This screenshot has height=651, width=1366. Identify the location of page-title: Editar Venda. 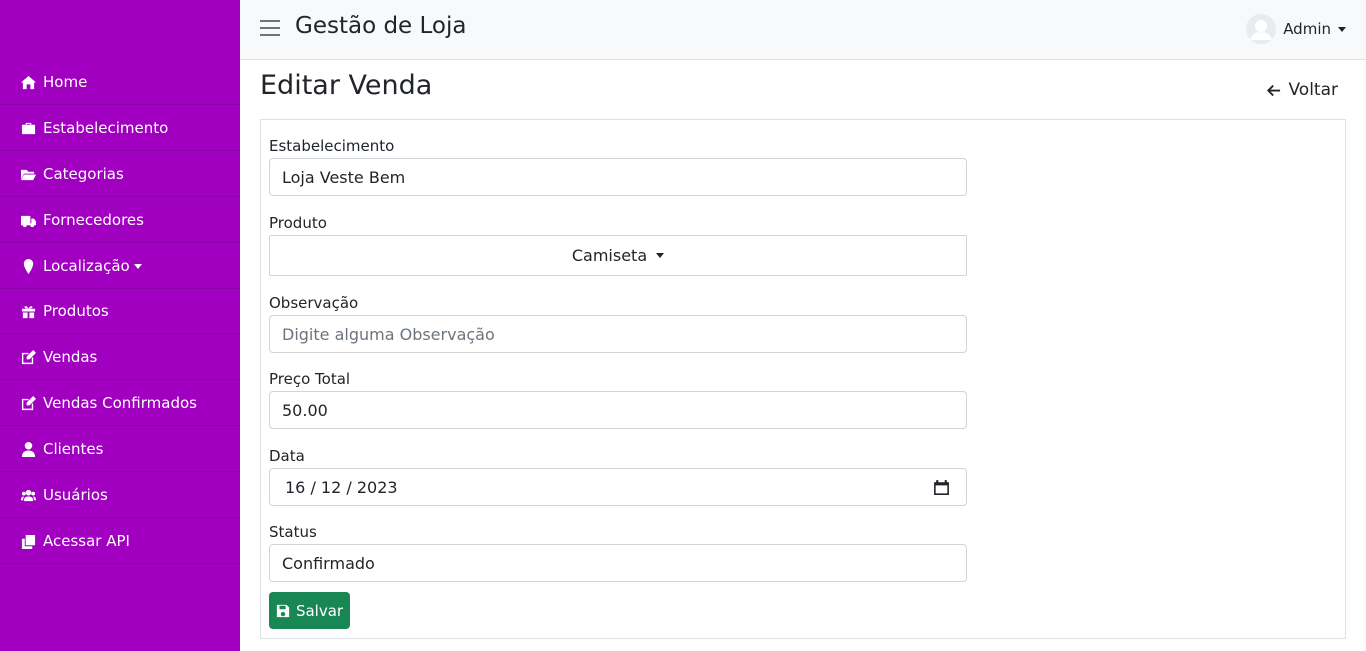
(346, 85).